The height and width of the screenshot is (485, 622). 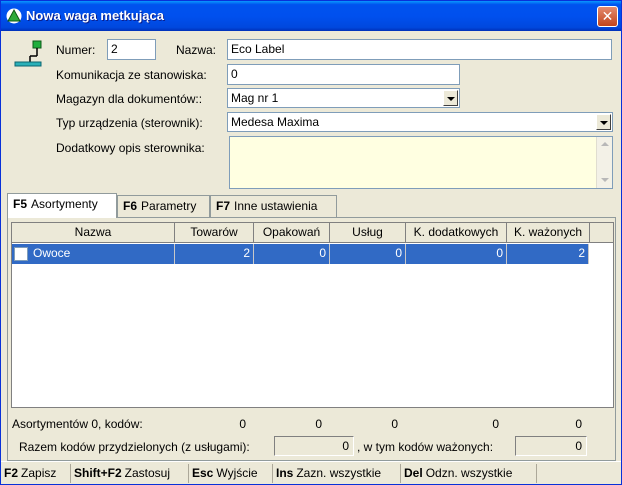 I want to click on summary-k-dodatkowych: 0, so click(x=495, y=424).